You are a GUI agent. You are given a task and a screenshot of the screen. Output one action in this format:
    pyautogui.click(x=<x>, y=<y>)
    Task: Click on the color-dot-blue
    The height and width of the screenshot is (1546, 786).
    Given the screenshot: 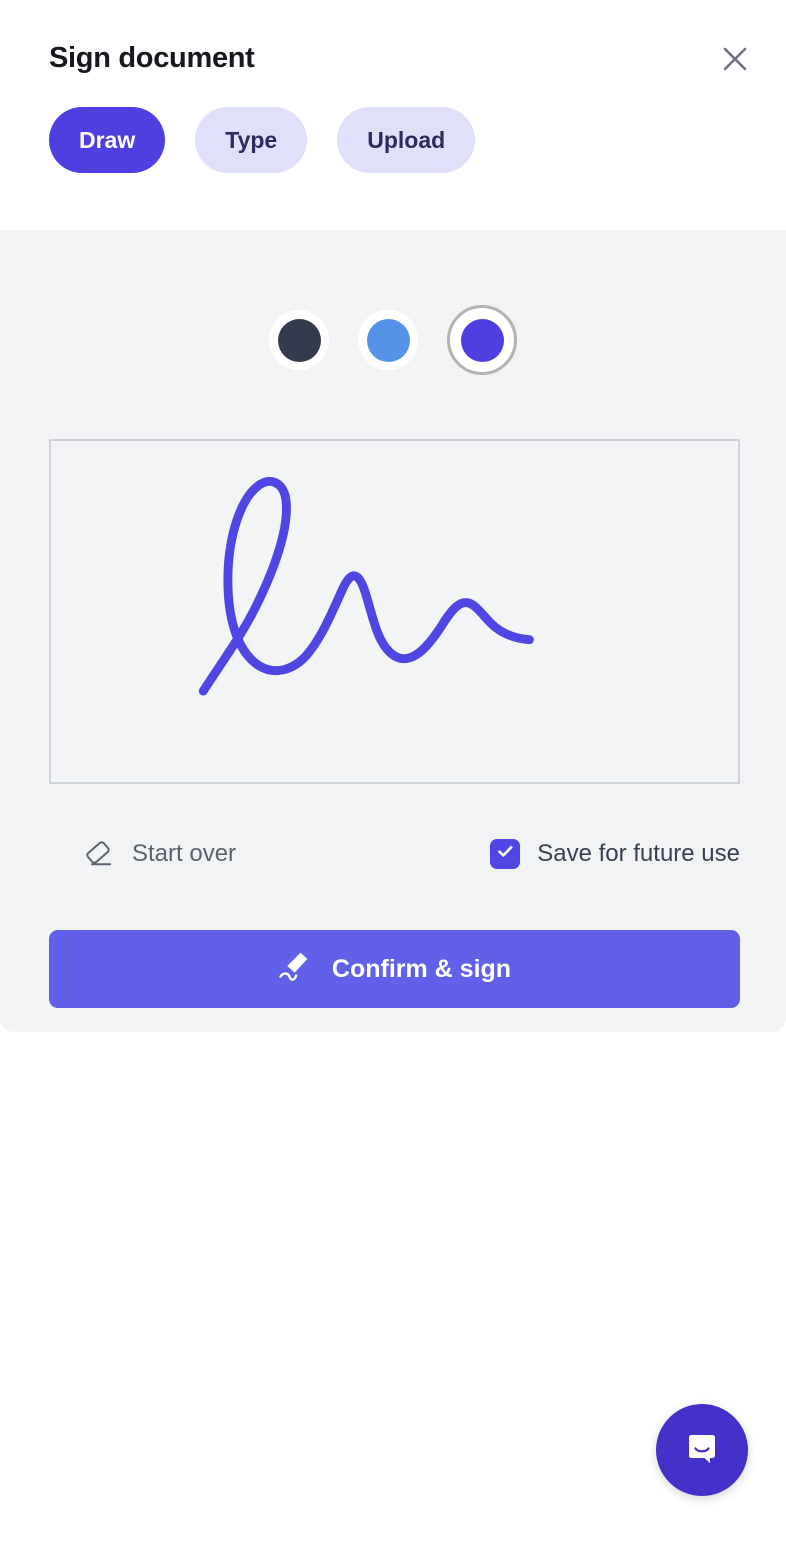 What is the action you would take?
    pyautogui.click(x=388, y=340)
    